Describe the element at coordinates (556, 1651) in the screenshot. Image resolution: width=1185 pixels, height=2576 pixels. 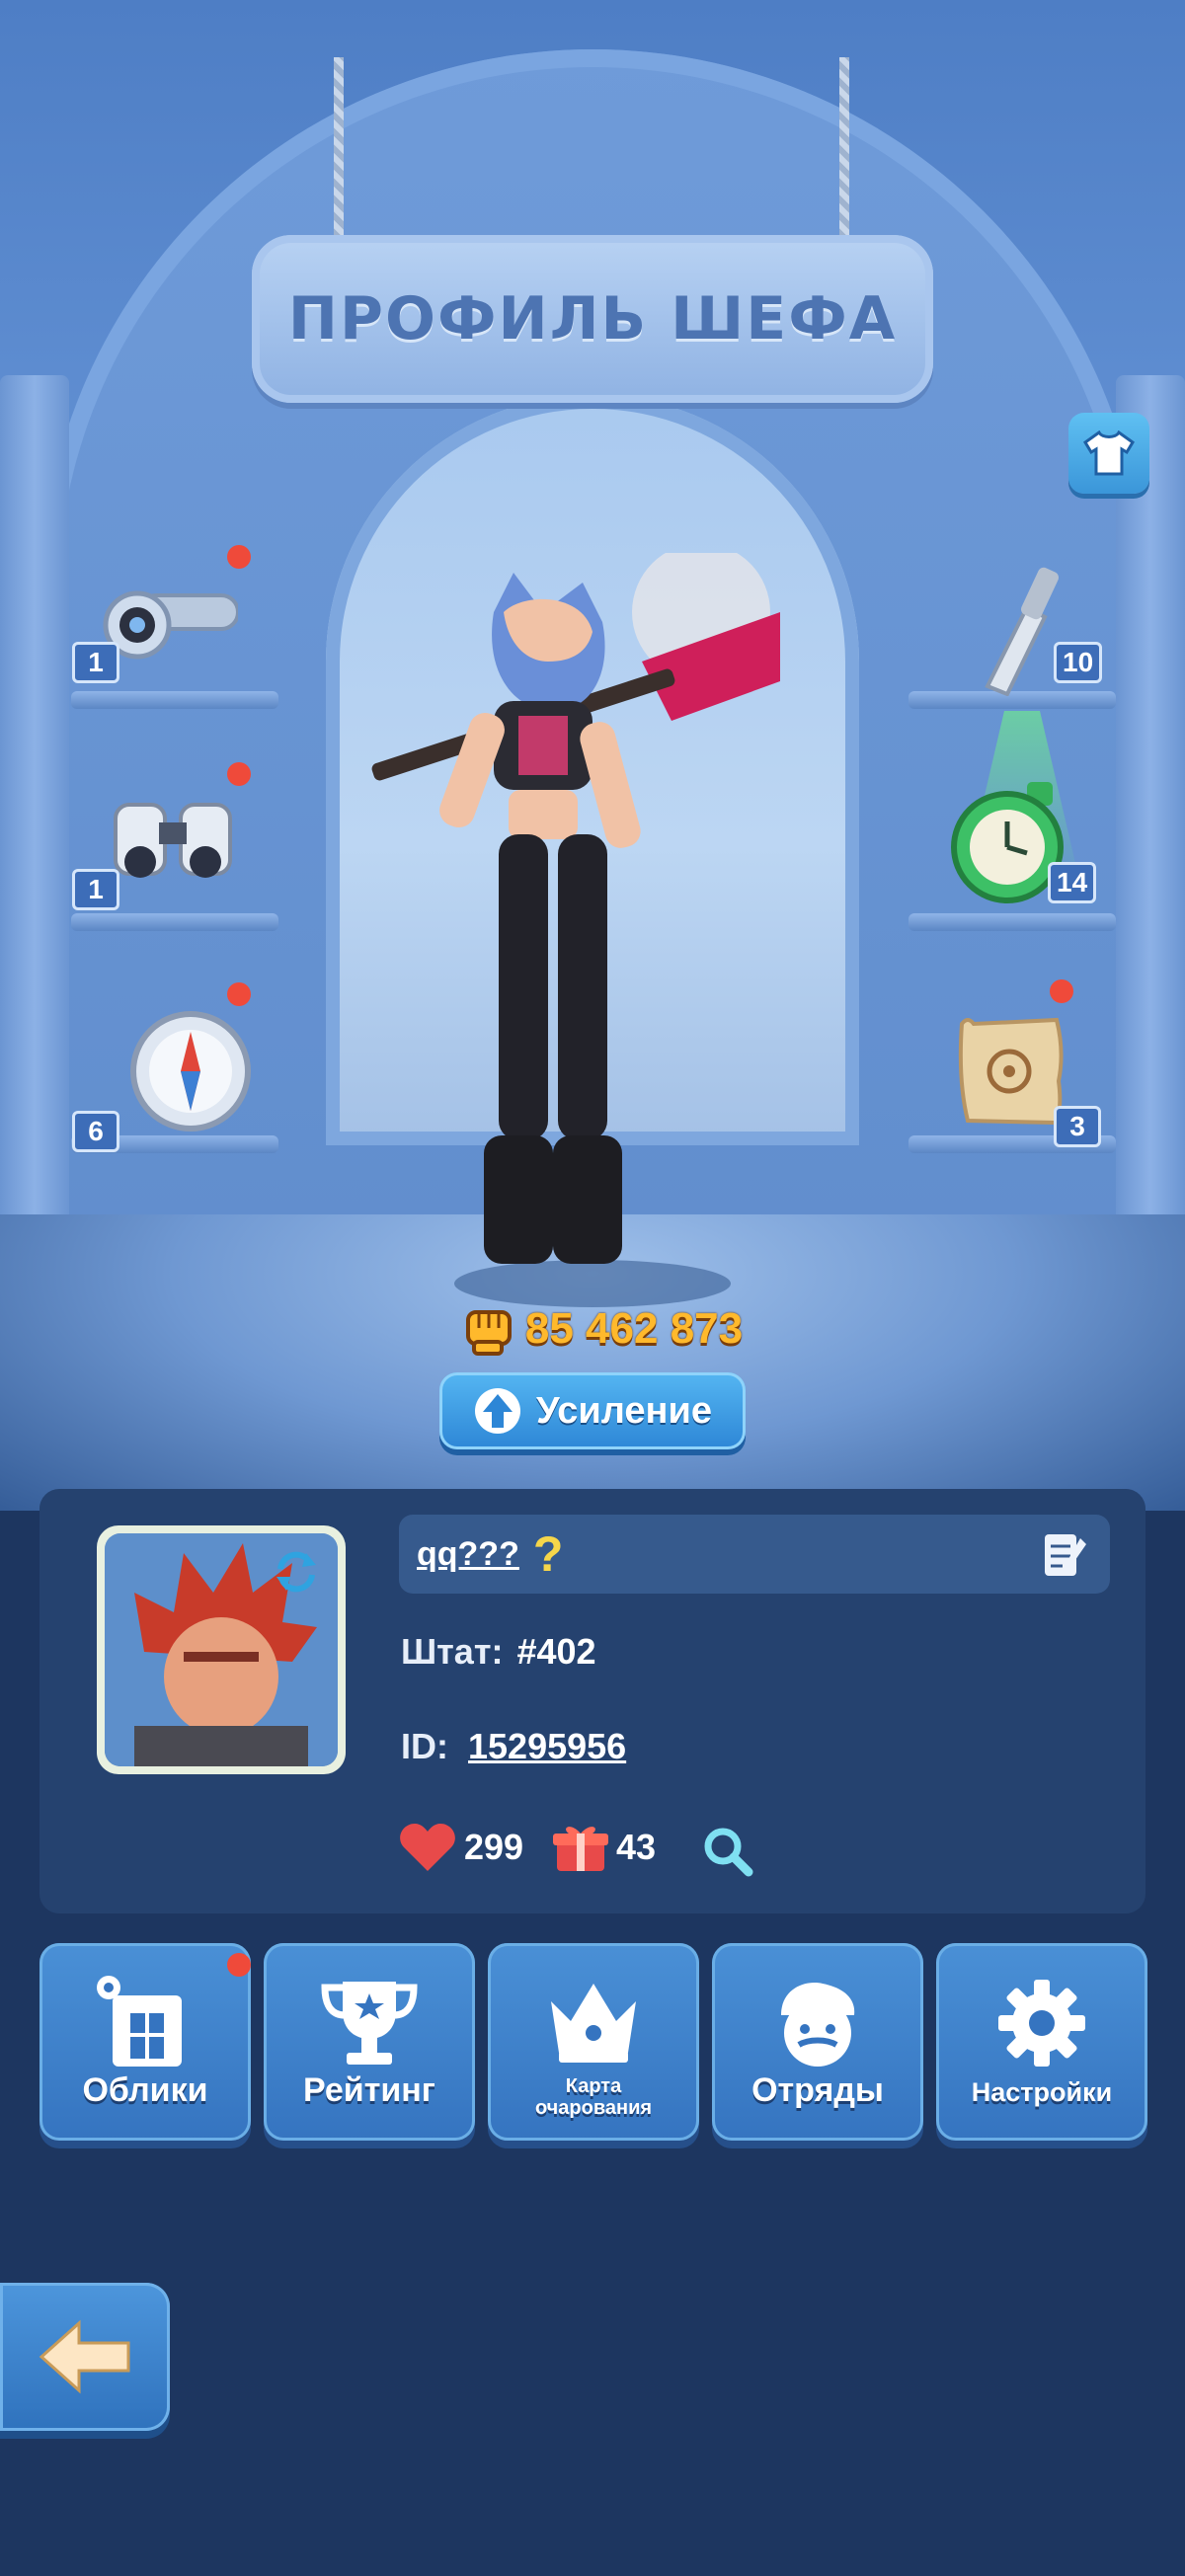
I see `state-value: #402` at that location.